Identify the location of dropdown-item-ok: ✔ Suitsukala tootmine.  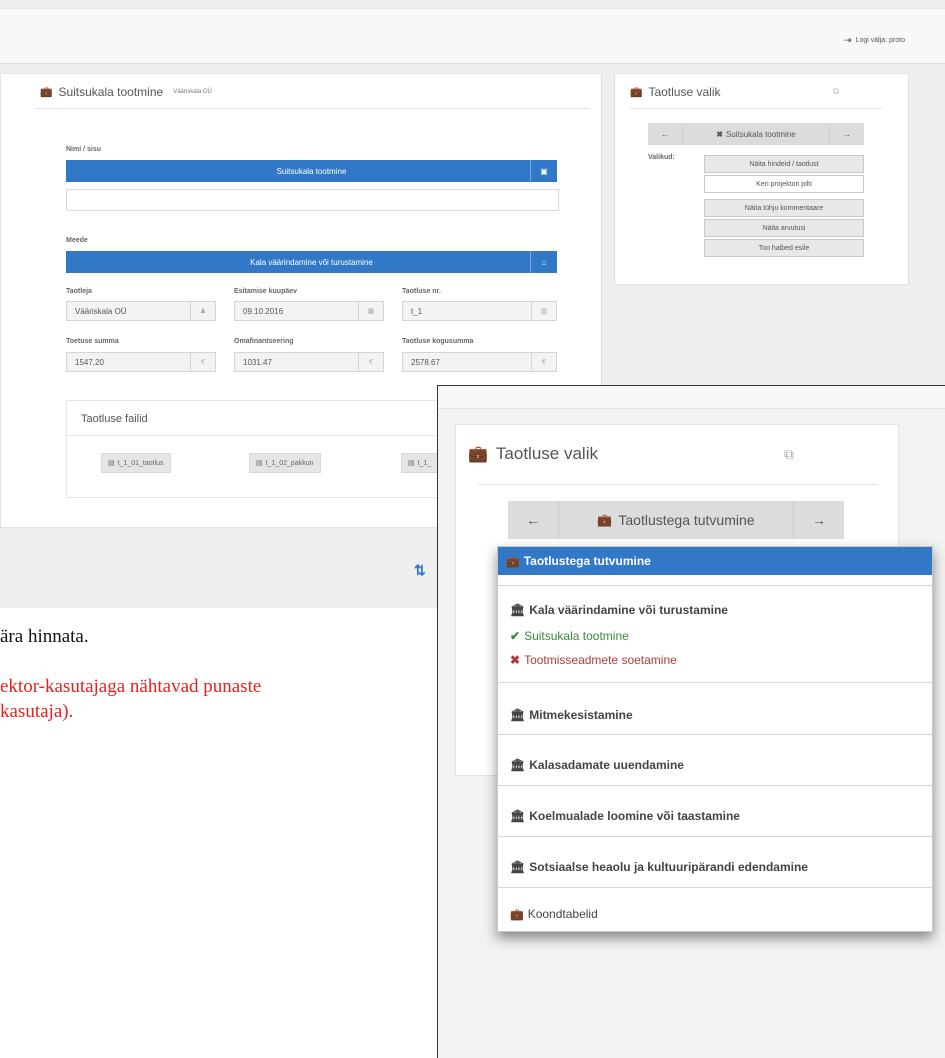
(569, 636).